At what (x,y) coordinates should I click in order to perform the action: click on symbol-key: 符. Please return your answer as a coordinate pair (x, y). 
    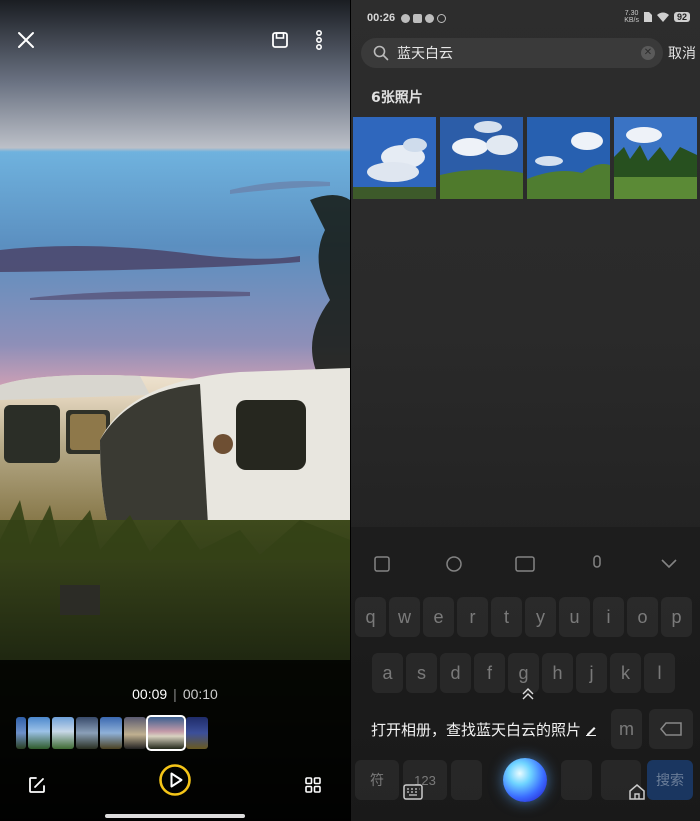
    Looking at the image, I should click on (377, 780).